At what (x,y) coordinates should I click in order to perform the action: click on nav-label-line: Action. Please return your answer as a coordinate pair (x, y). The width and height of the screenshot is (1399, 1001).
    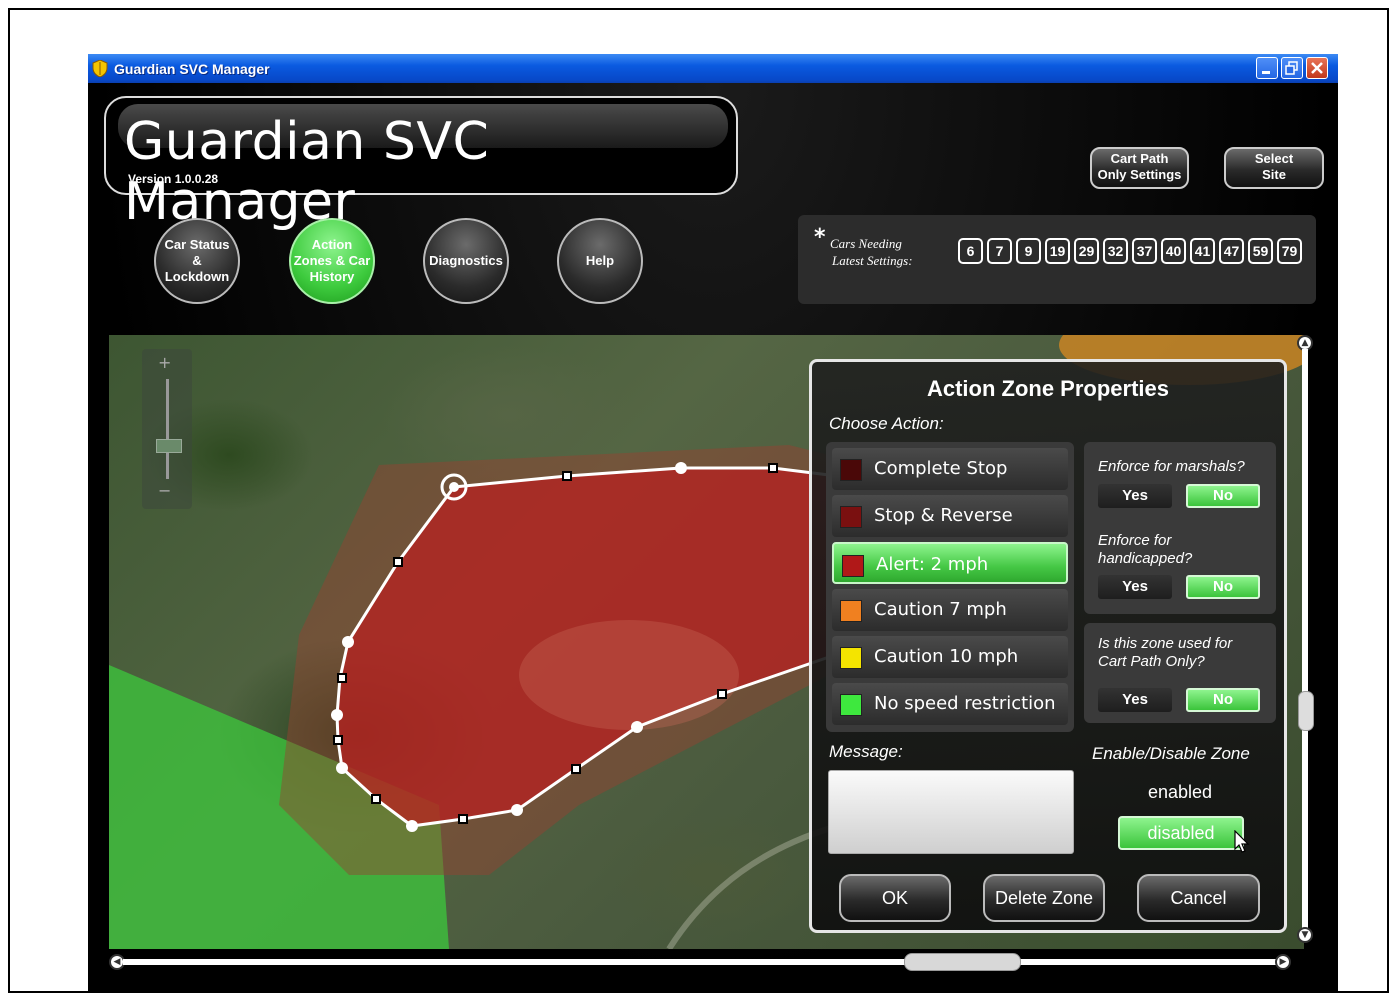
    Looking at the image, I should click on (332, 244).